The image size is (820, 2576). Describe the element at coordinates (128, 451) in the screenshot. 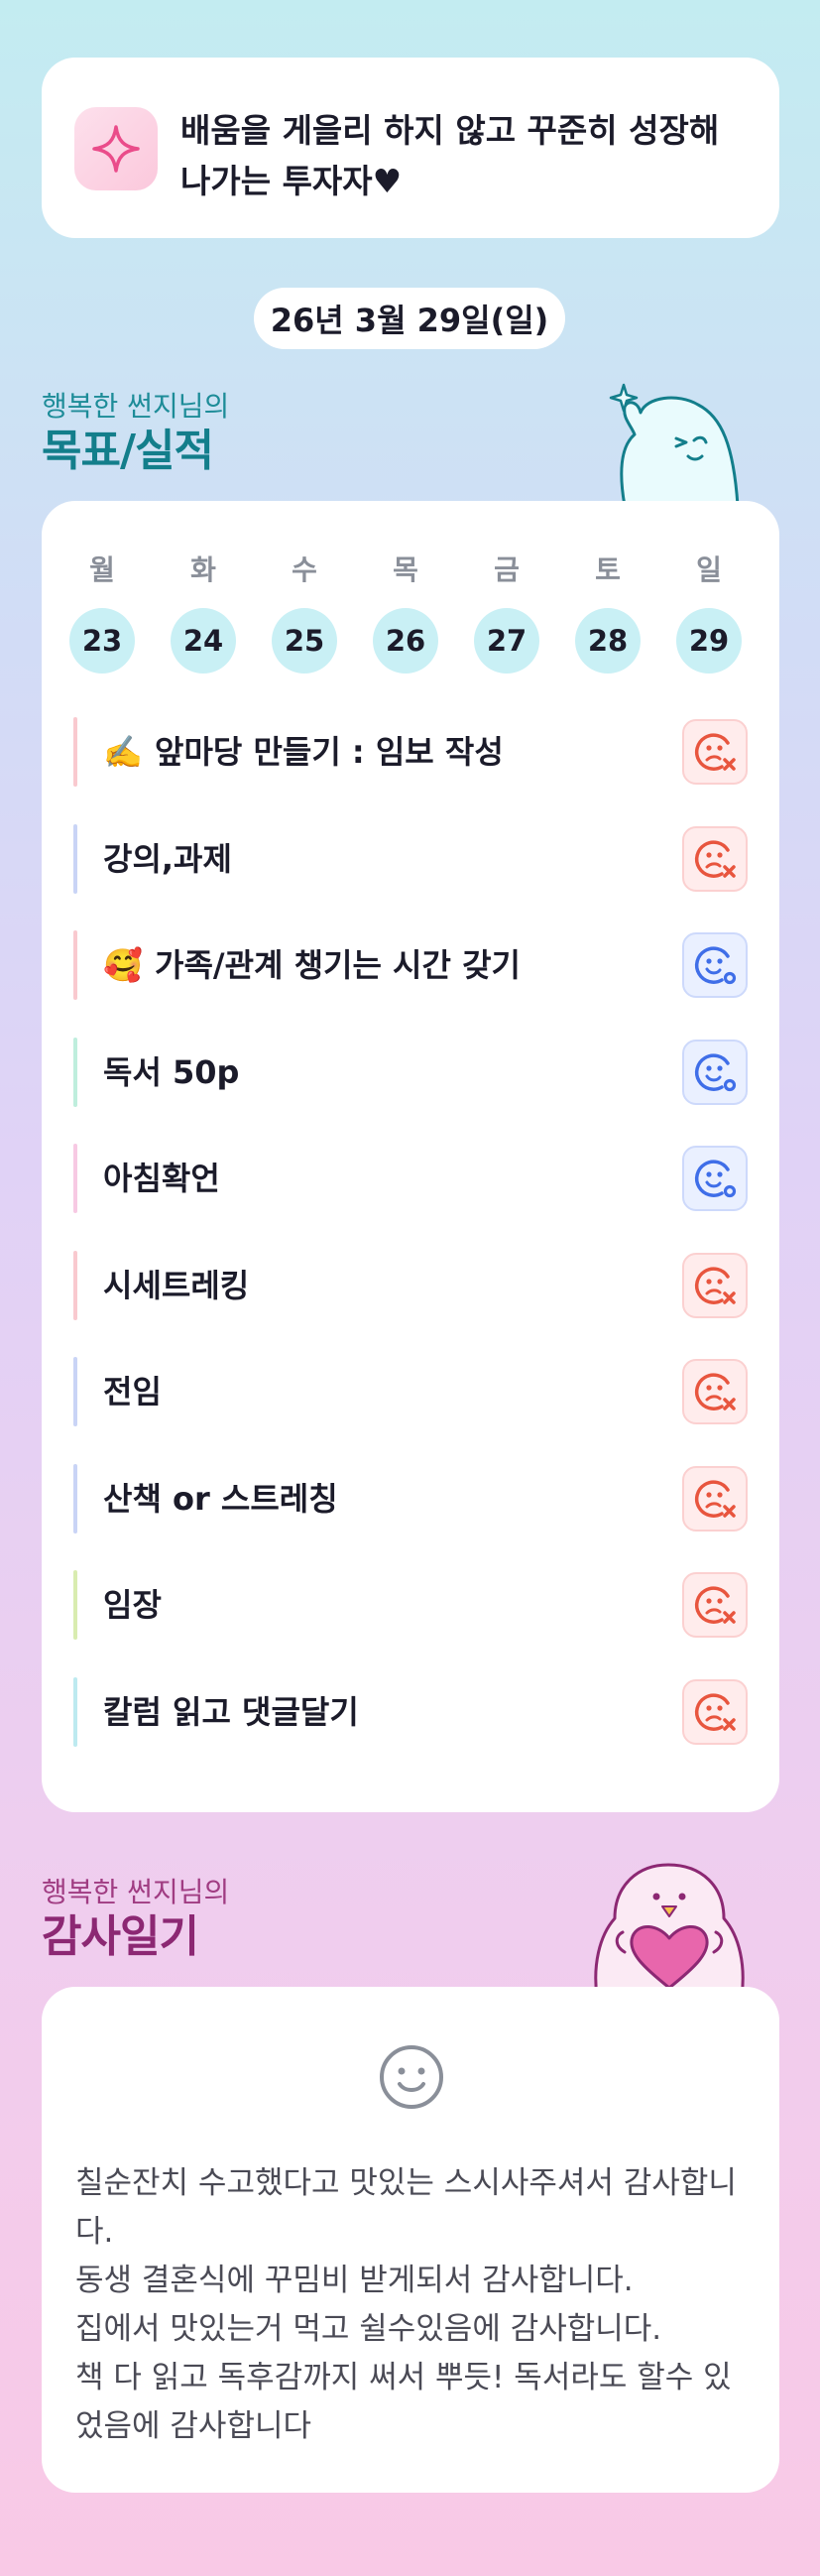

I see `goals-section-title: 목표/실적` at that location.